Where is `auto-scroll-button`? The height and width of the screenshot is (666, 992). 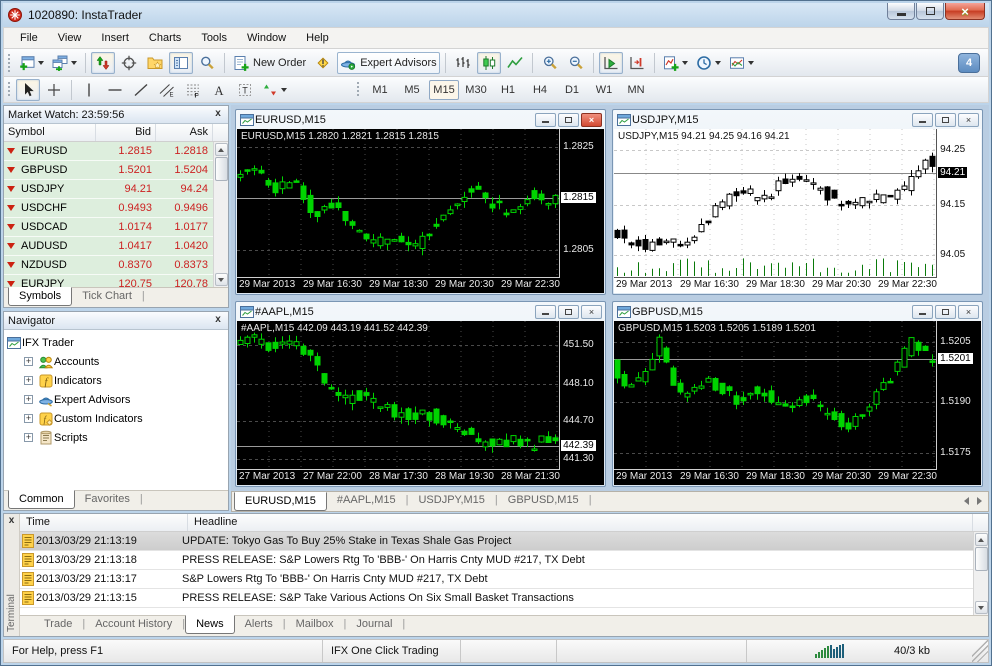 auto-scroll-button is located at coordinates (610, 62).